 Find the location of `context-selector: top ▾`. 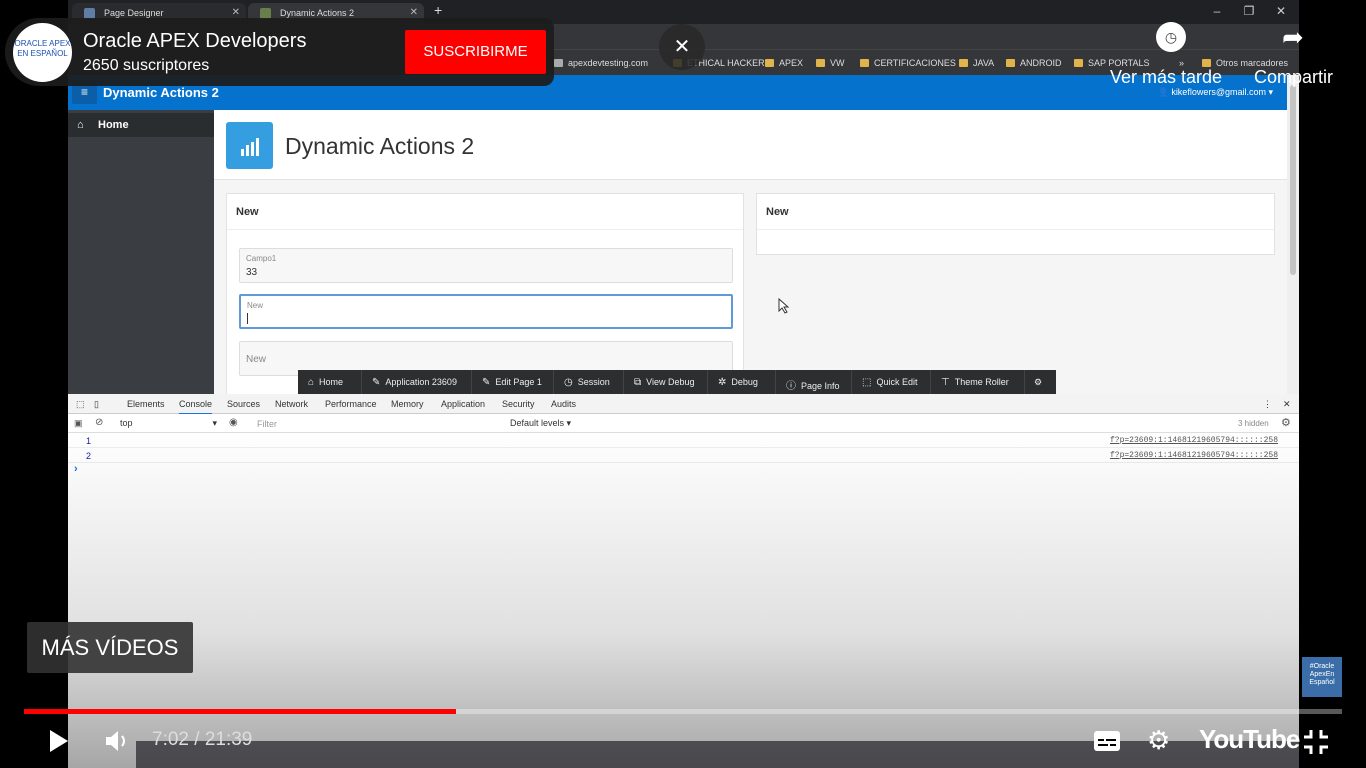

context-selector: top ▾ is located at coordinates (168, 423).